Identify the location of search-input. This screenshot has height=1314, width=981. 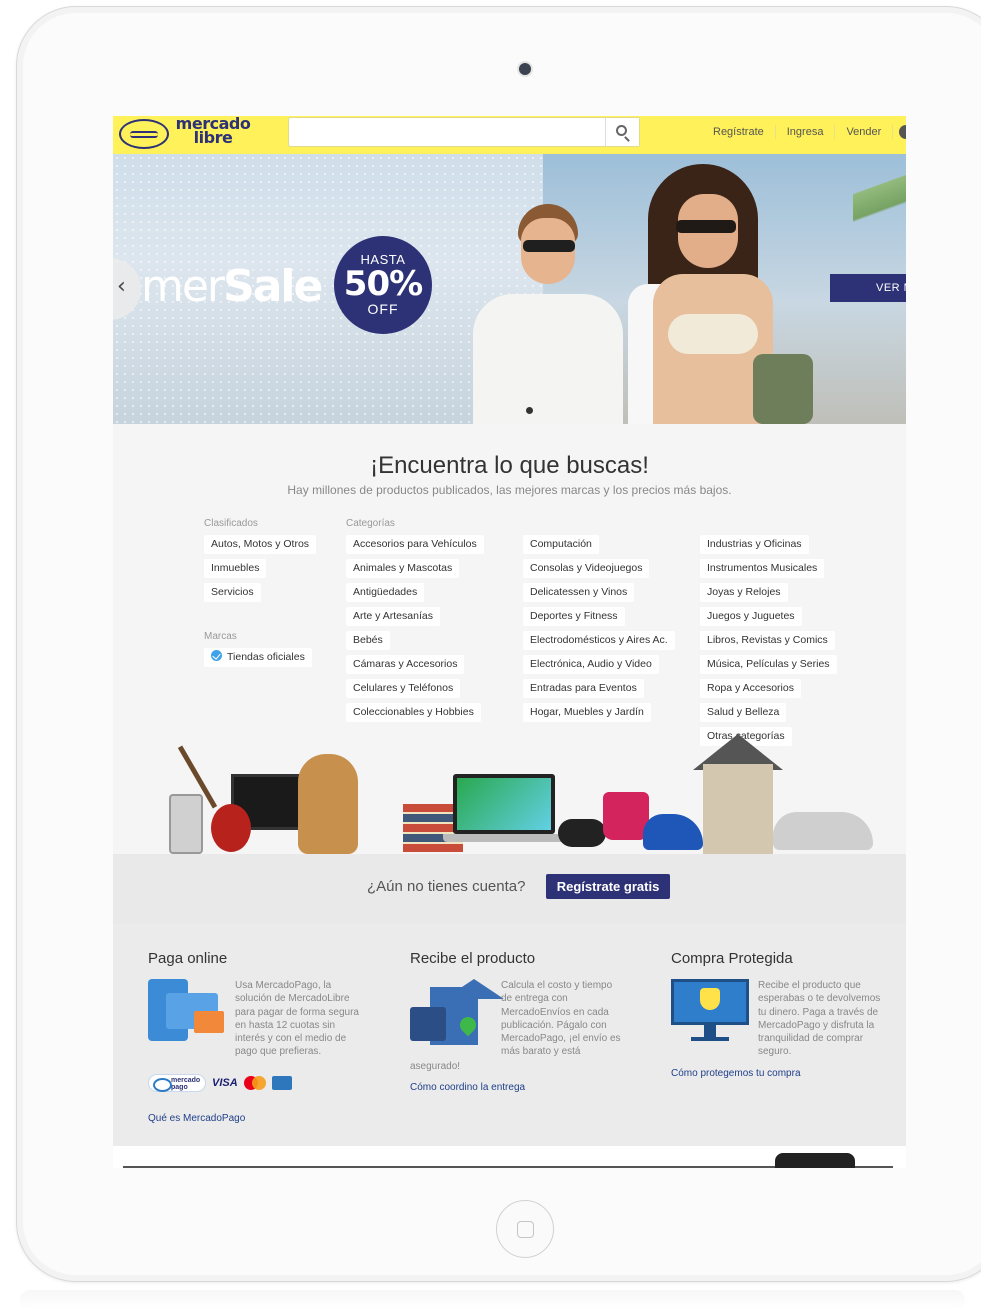
(464, 132).